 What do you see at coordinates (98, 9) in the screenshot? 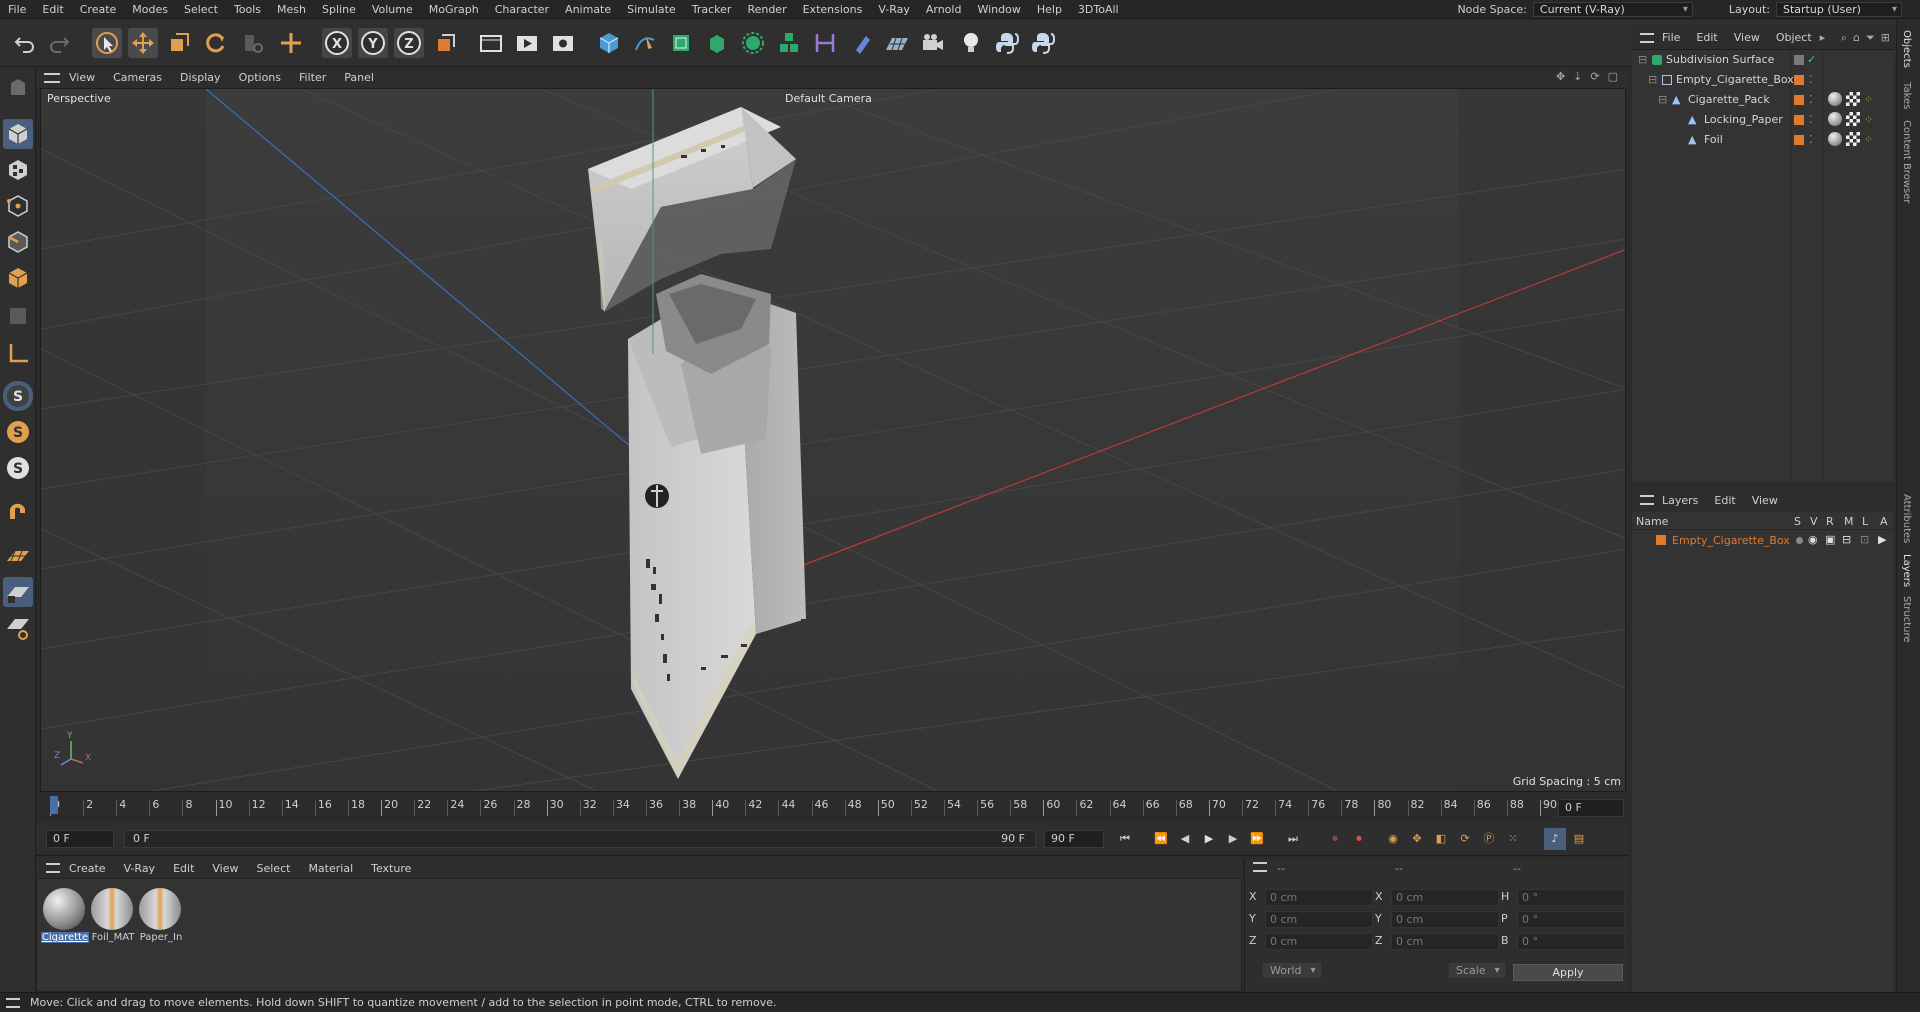
I see `menu-create: Create` at bounding box center [98, 9].